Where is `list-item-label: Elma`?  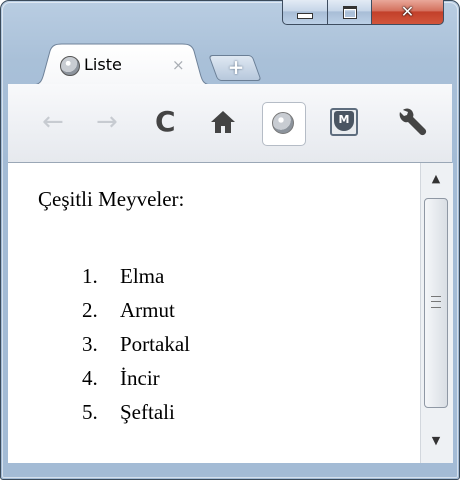
list-item-label: Elma is located at coordinates (142, 276).